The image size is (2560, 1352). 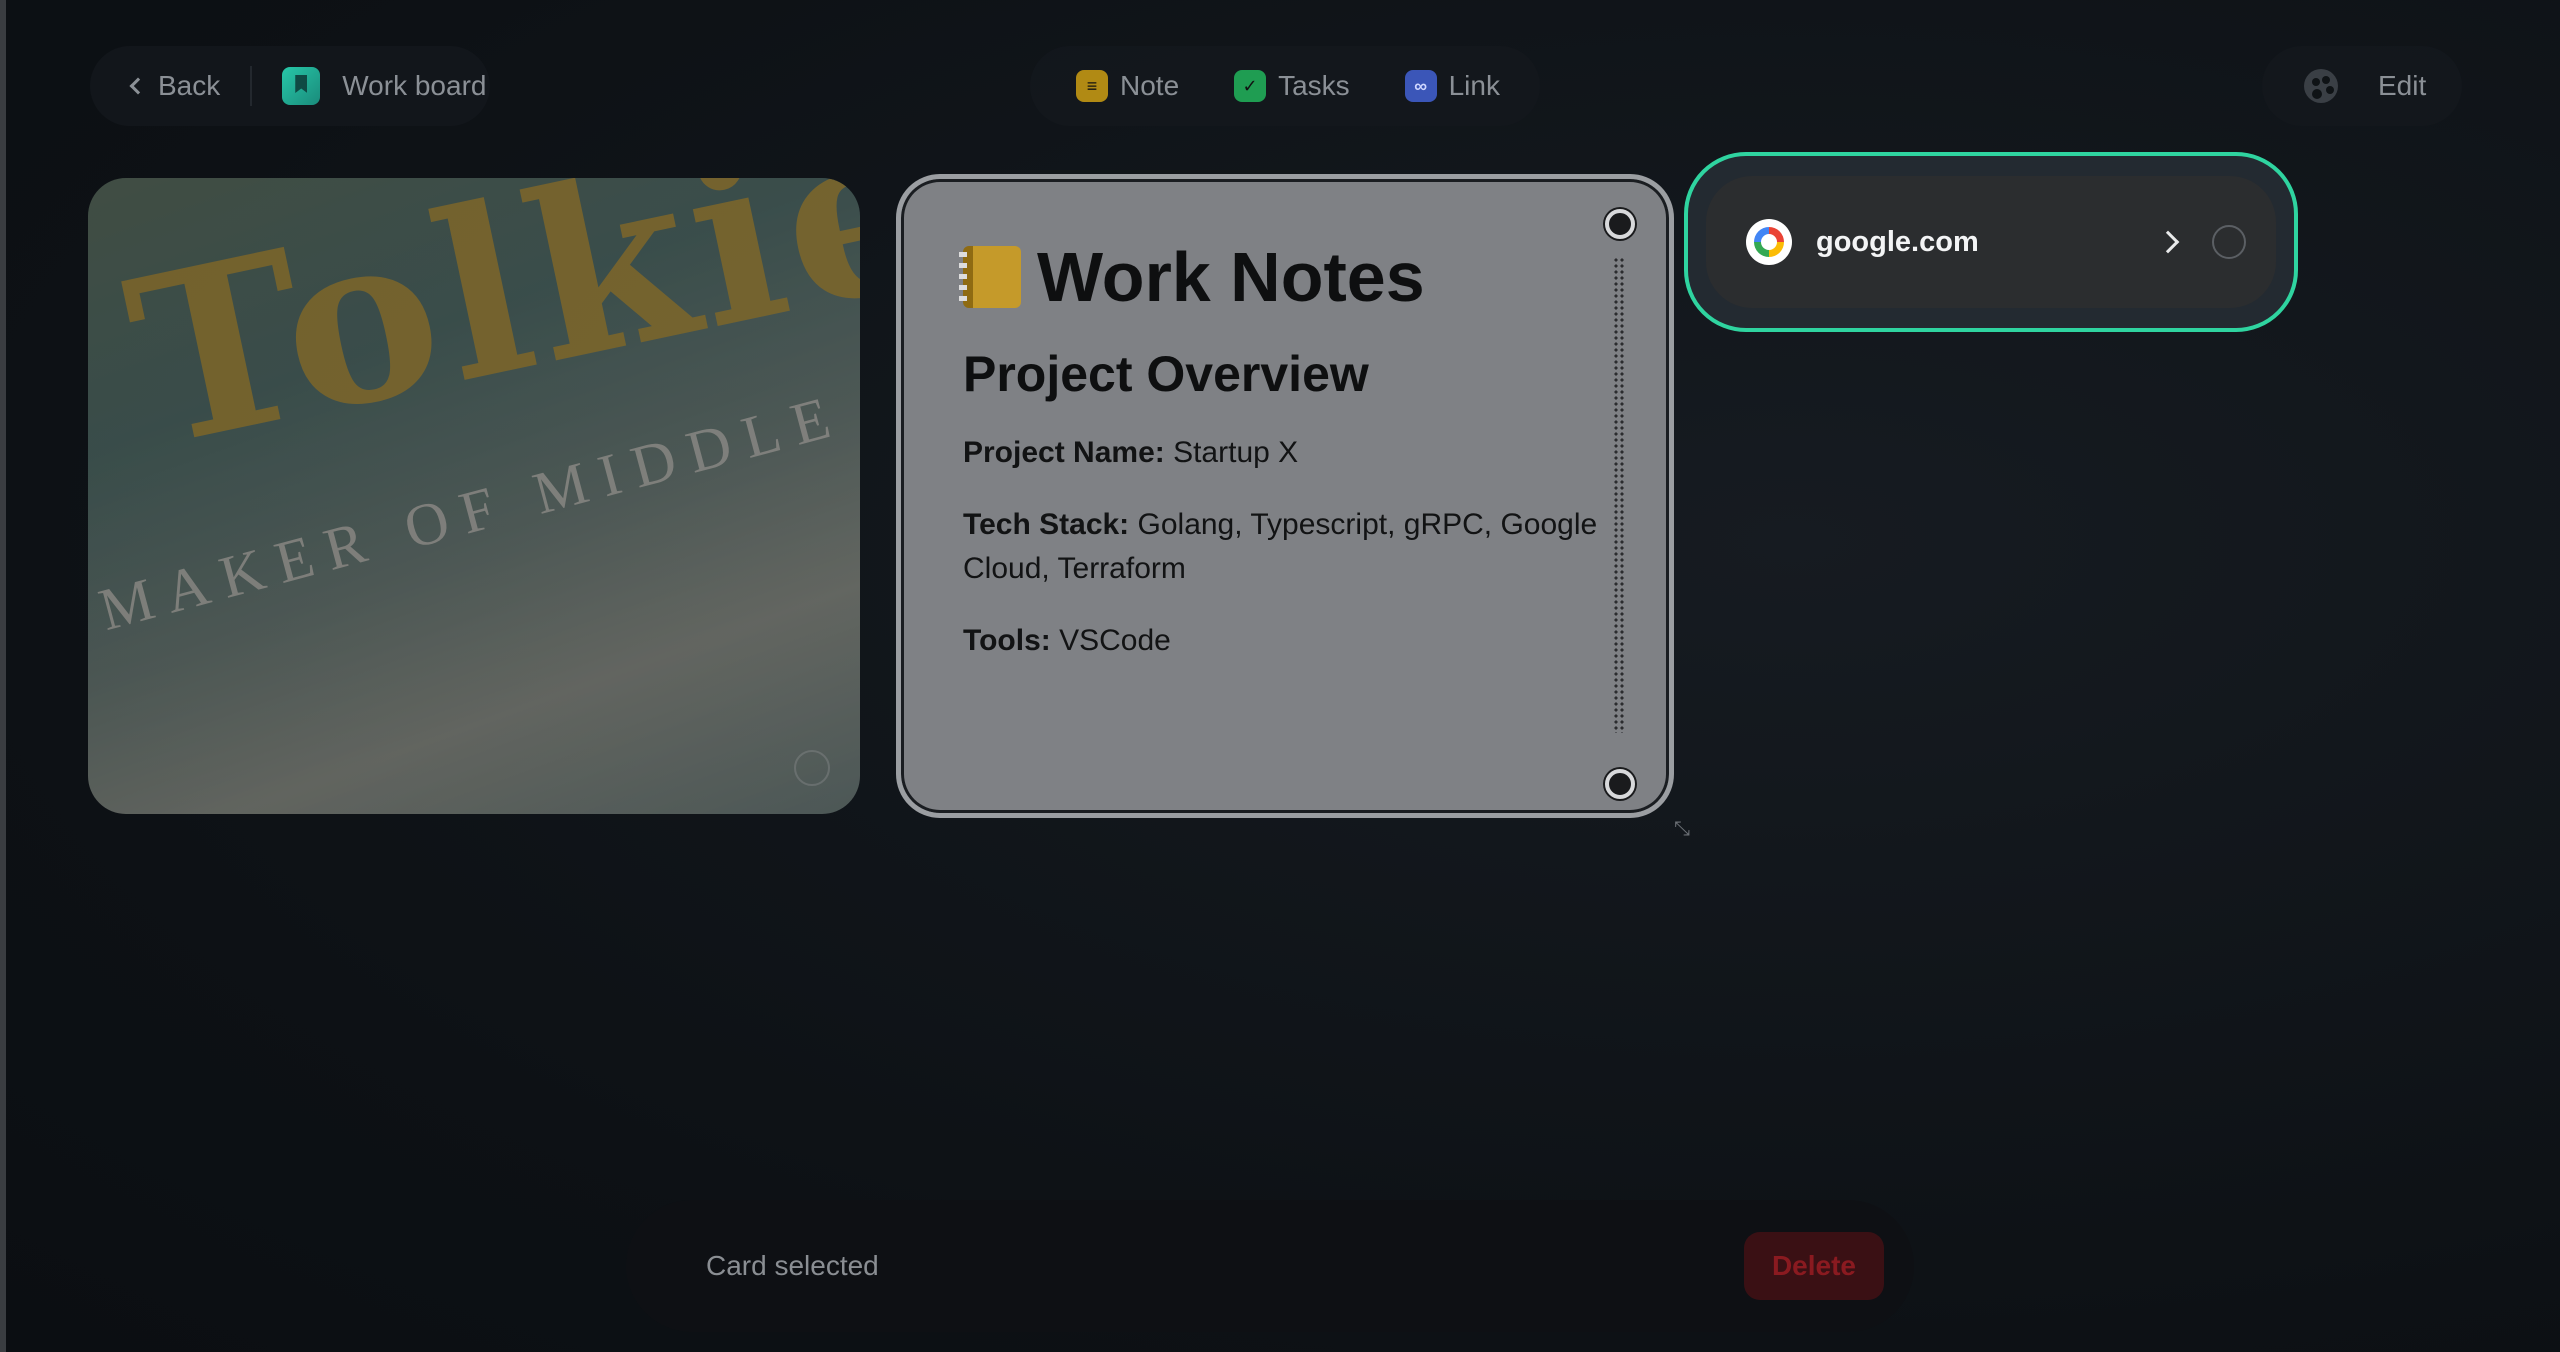 What do you see at coordinates (1092, 86) in the screenshot?
I see `note-icon: ≡` at bounding box center [1092, 86].